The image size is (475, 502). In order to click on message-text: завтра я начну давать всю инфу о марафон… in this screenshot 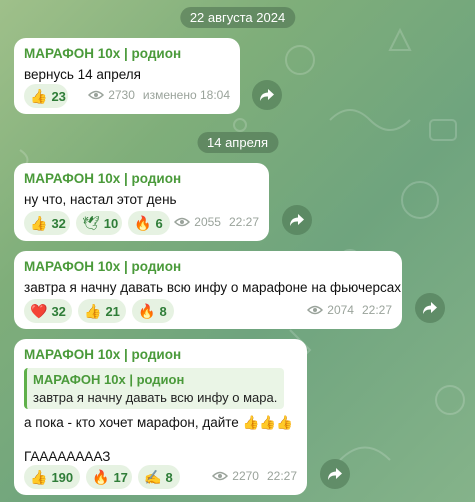, I will do `click(213, 287)`.